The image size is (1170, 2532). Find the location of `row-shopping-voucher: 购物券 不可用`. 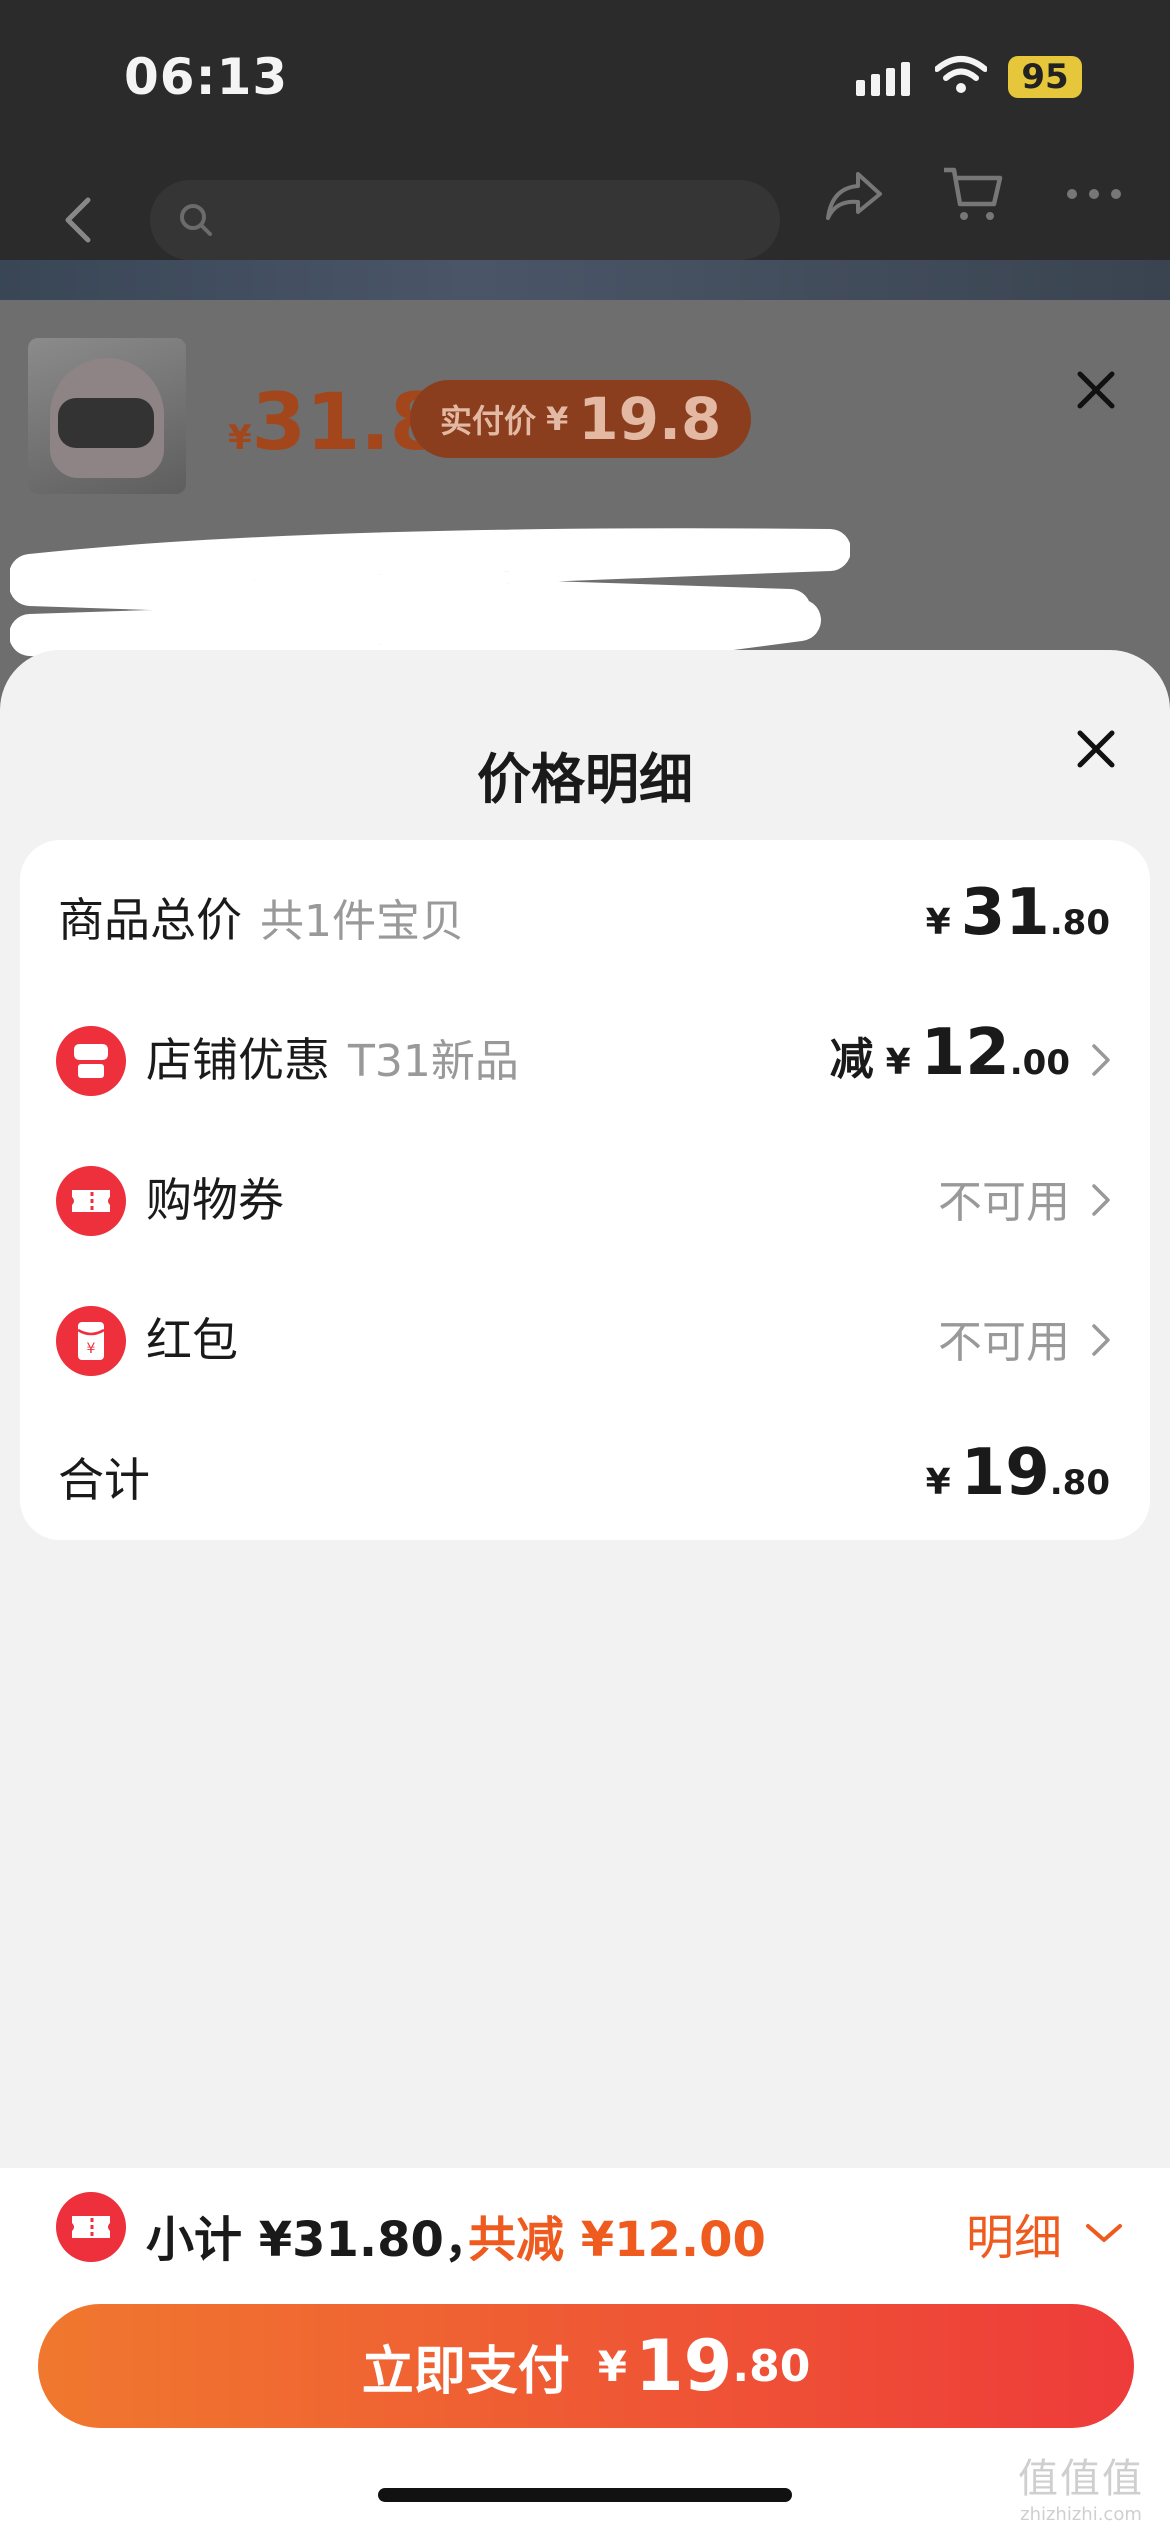

row-shopping-voucher: 购物券 不可用 is located at coordinates (585, 1190).